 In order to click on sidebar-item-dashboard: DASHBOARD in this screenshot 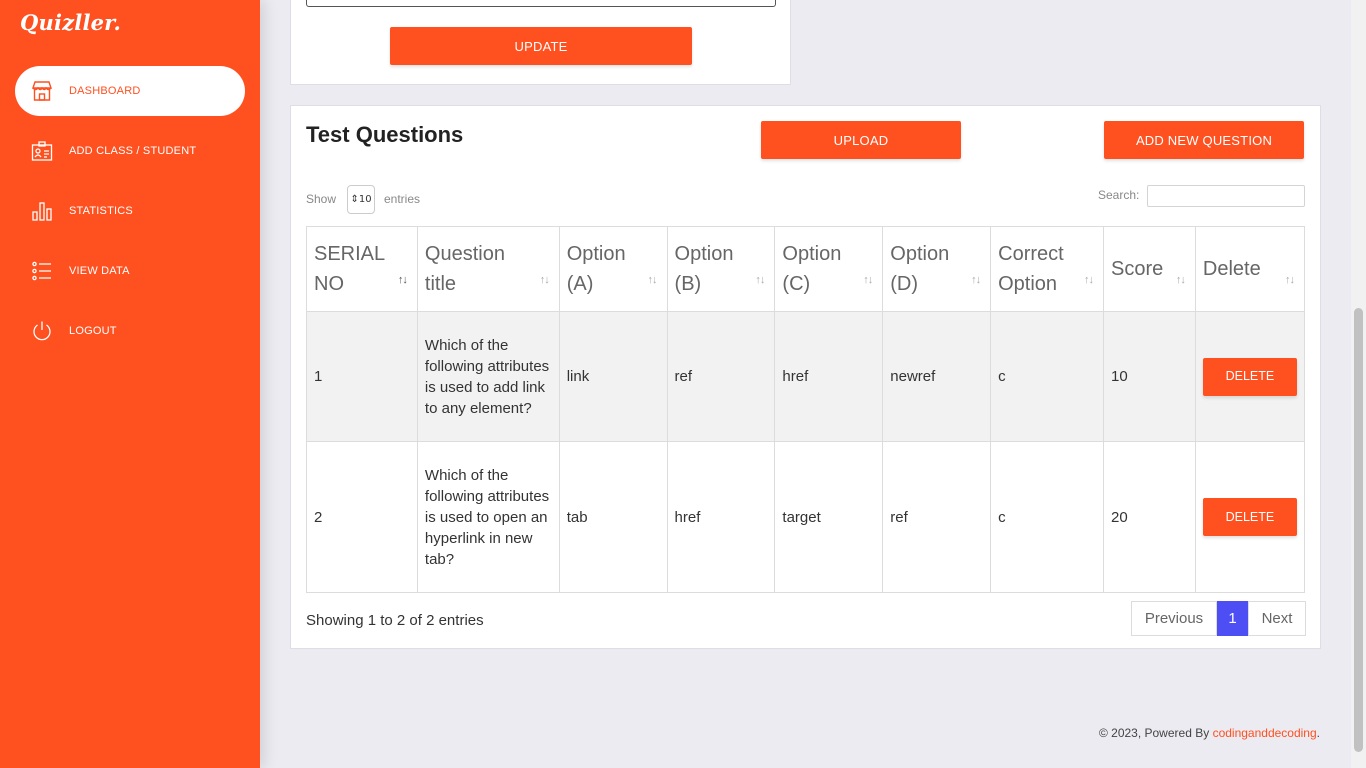, I will do `click(130, 91)`.